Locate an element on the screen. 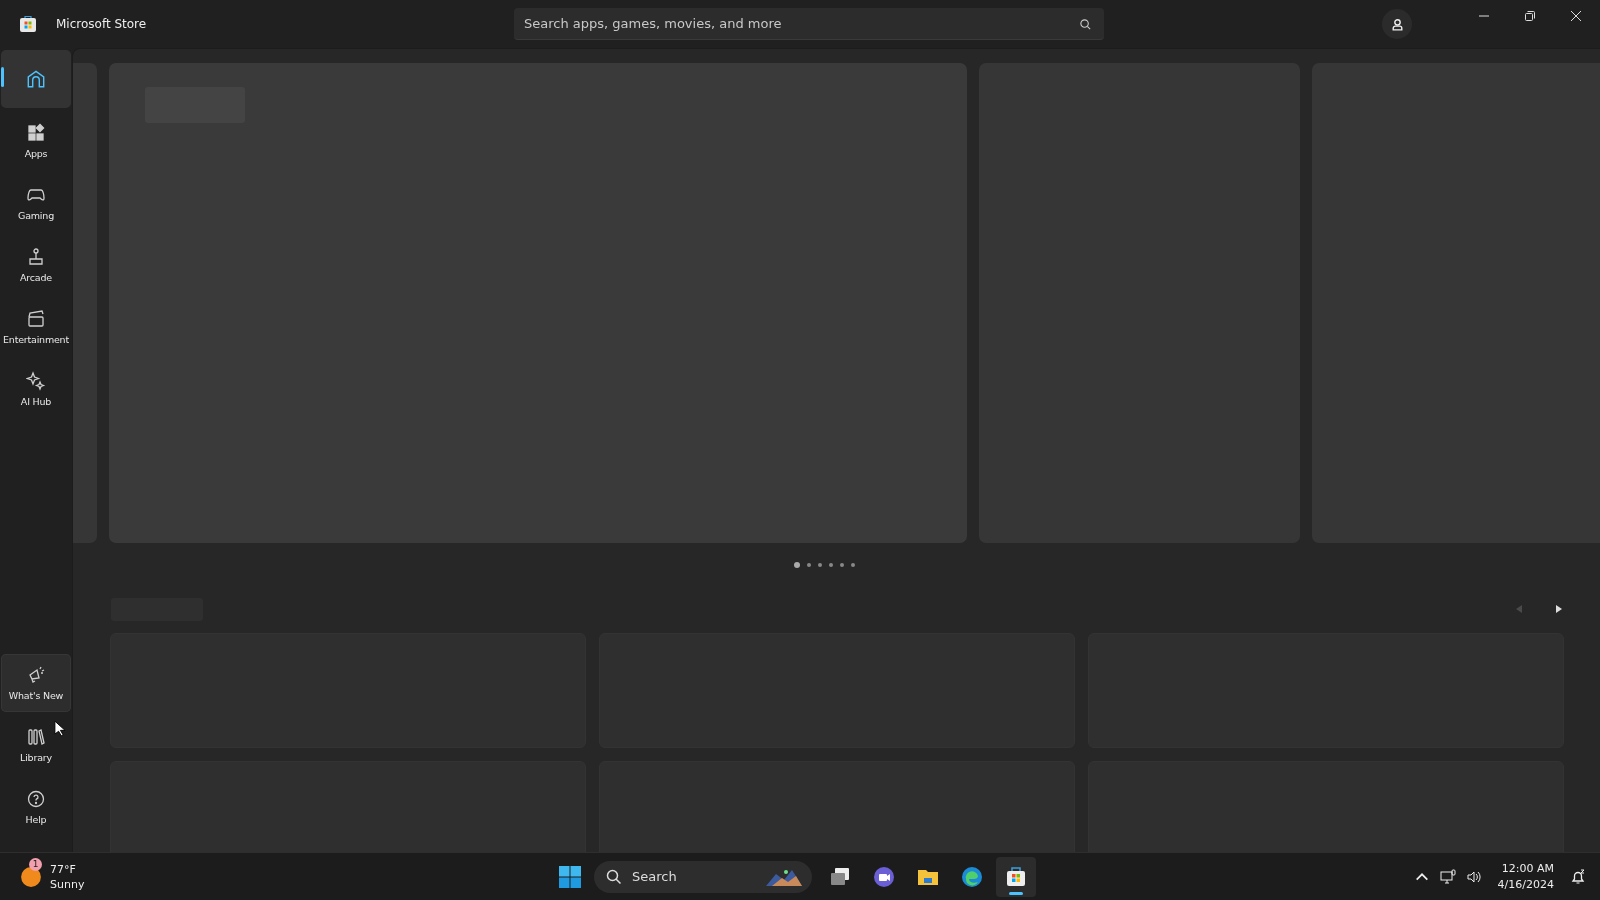 This screenshot has height=900, width=1600. notification-bell-icon is located at coordinates (1578, 876).